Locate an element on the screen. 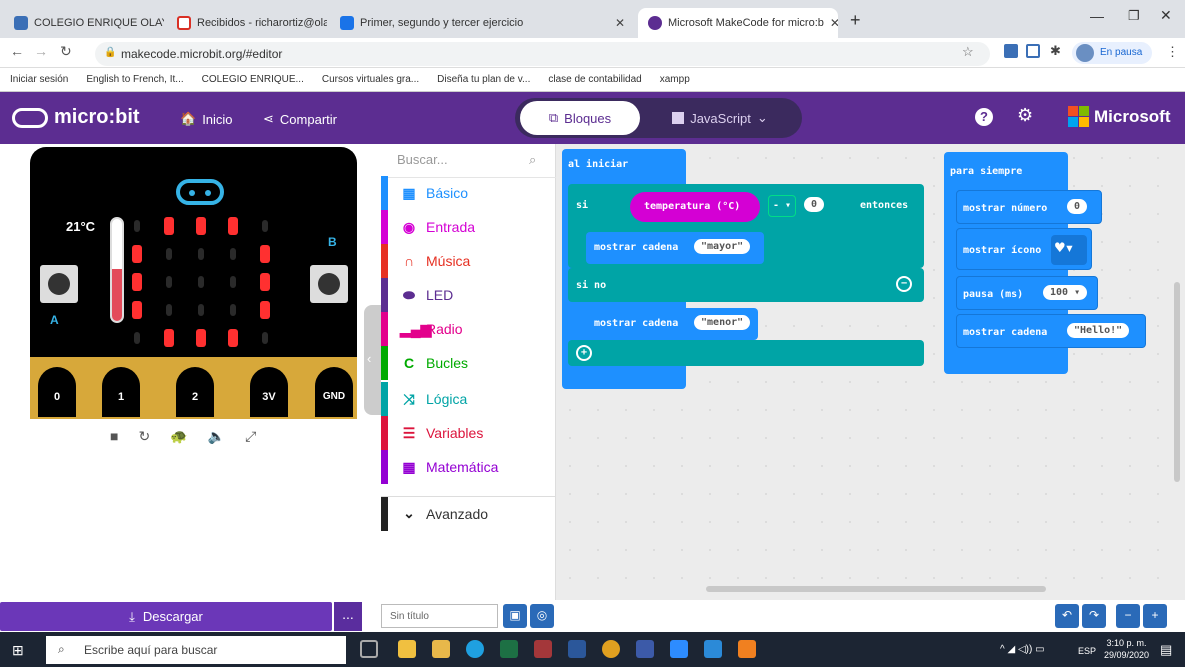 Image resolution: width=1185 pixels, height=667 pixels. gear-icon: ⚙ is located at coordinates (1025, 115).